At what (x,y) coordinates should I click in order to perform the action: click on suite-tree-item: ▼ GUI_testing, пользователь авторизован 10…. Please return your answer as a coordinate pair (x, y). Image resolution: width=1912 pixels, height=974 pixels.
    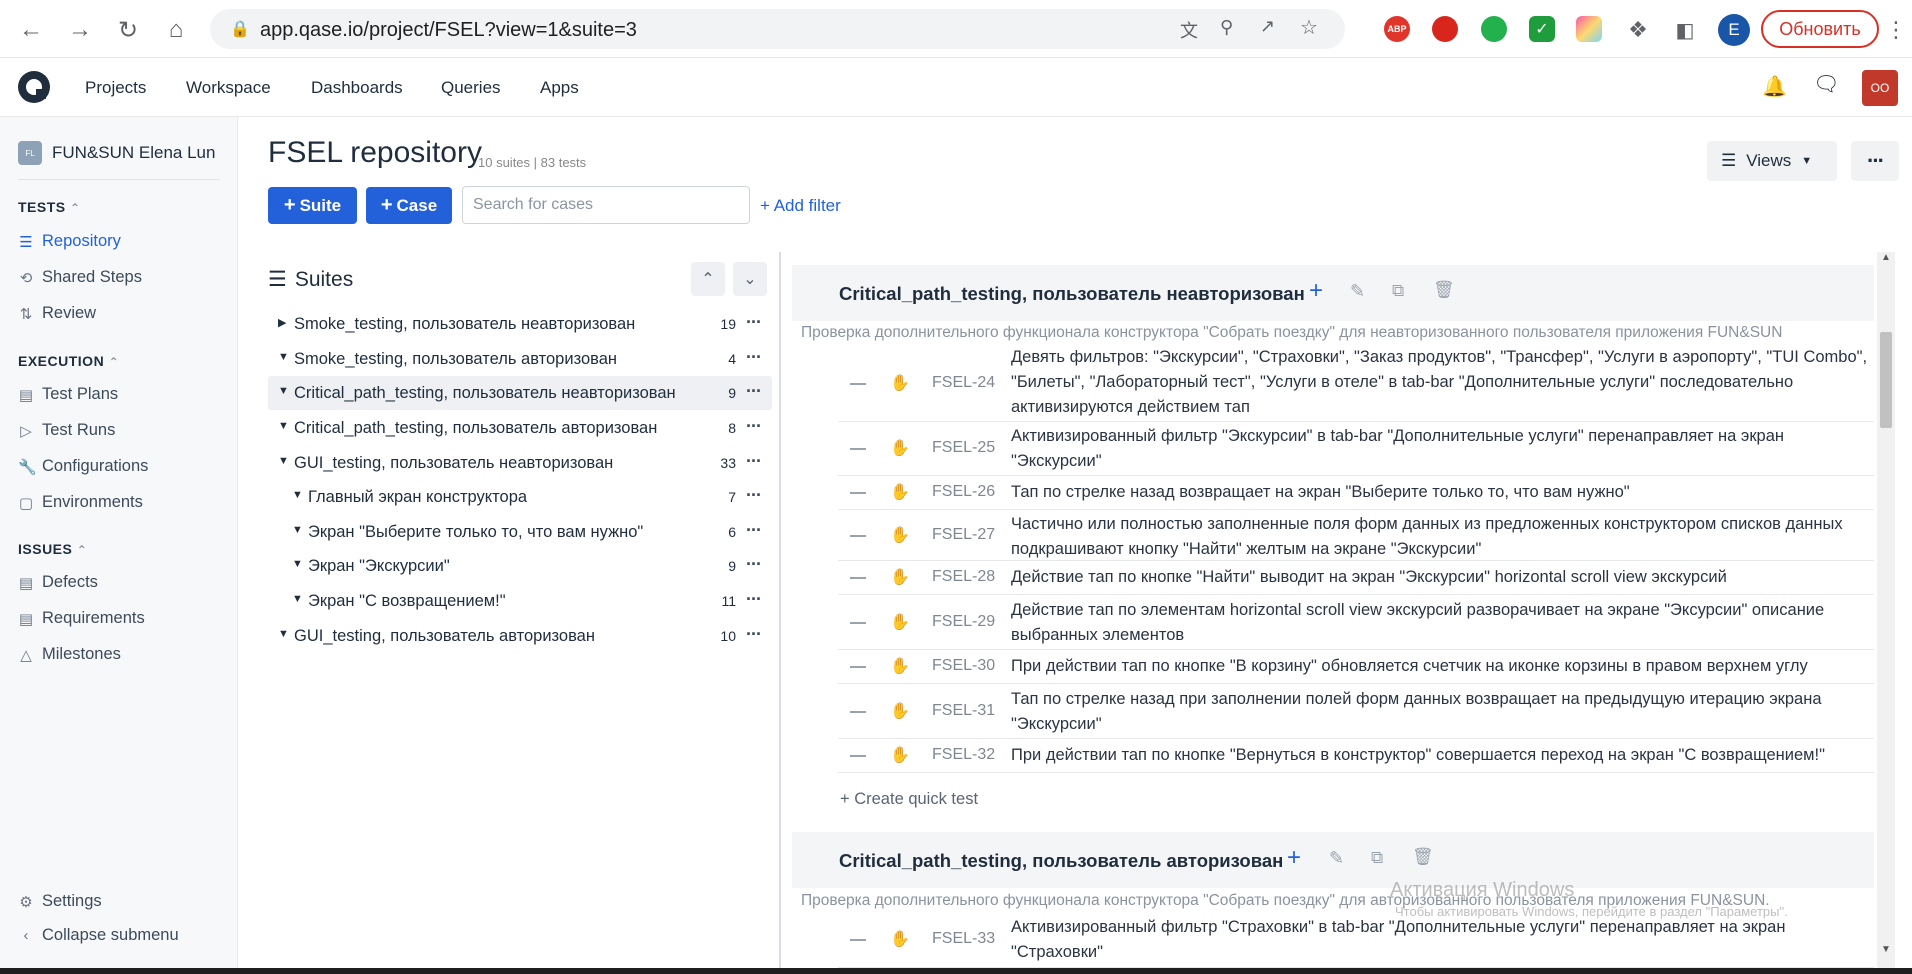
    Looking at the image, I should click on (520, 636).